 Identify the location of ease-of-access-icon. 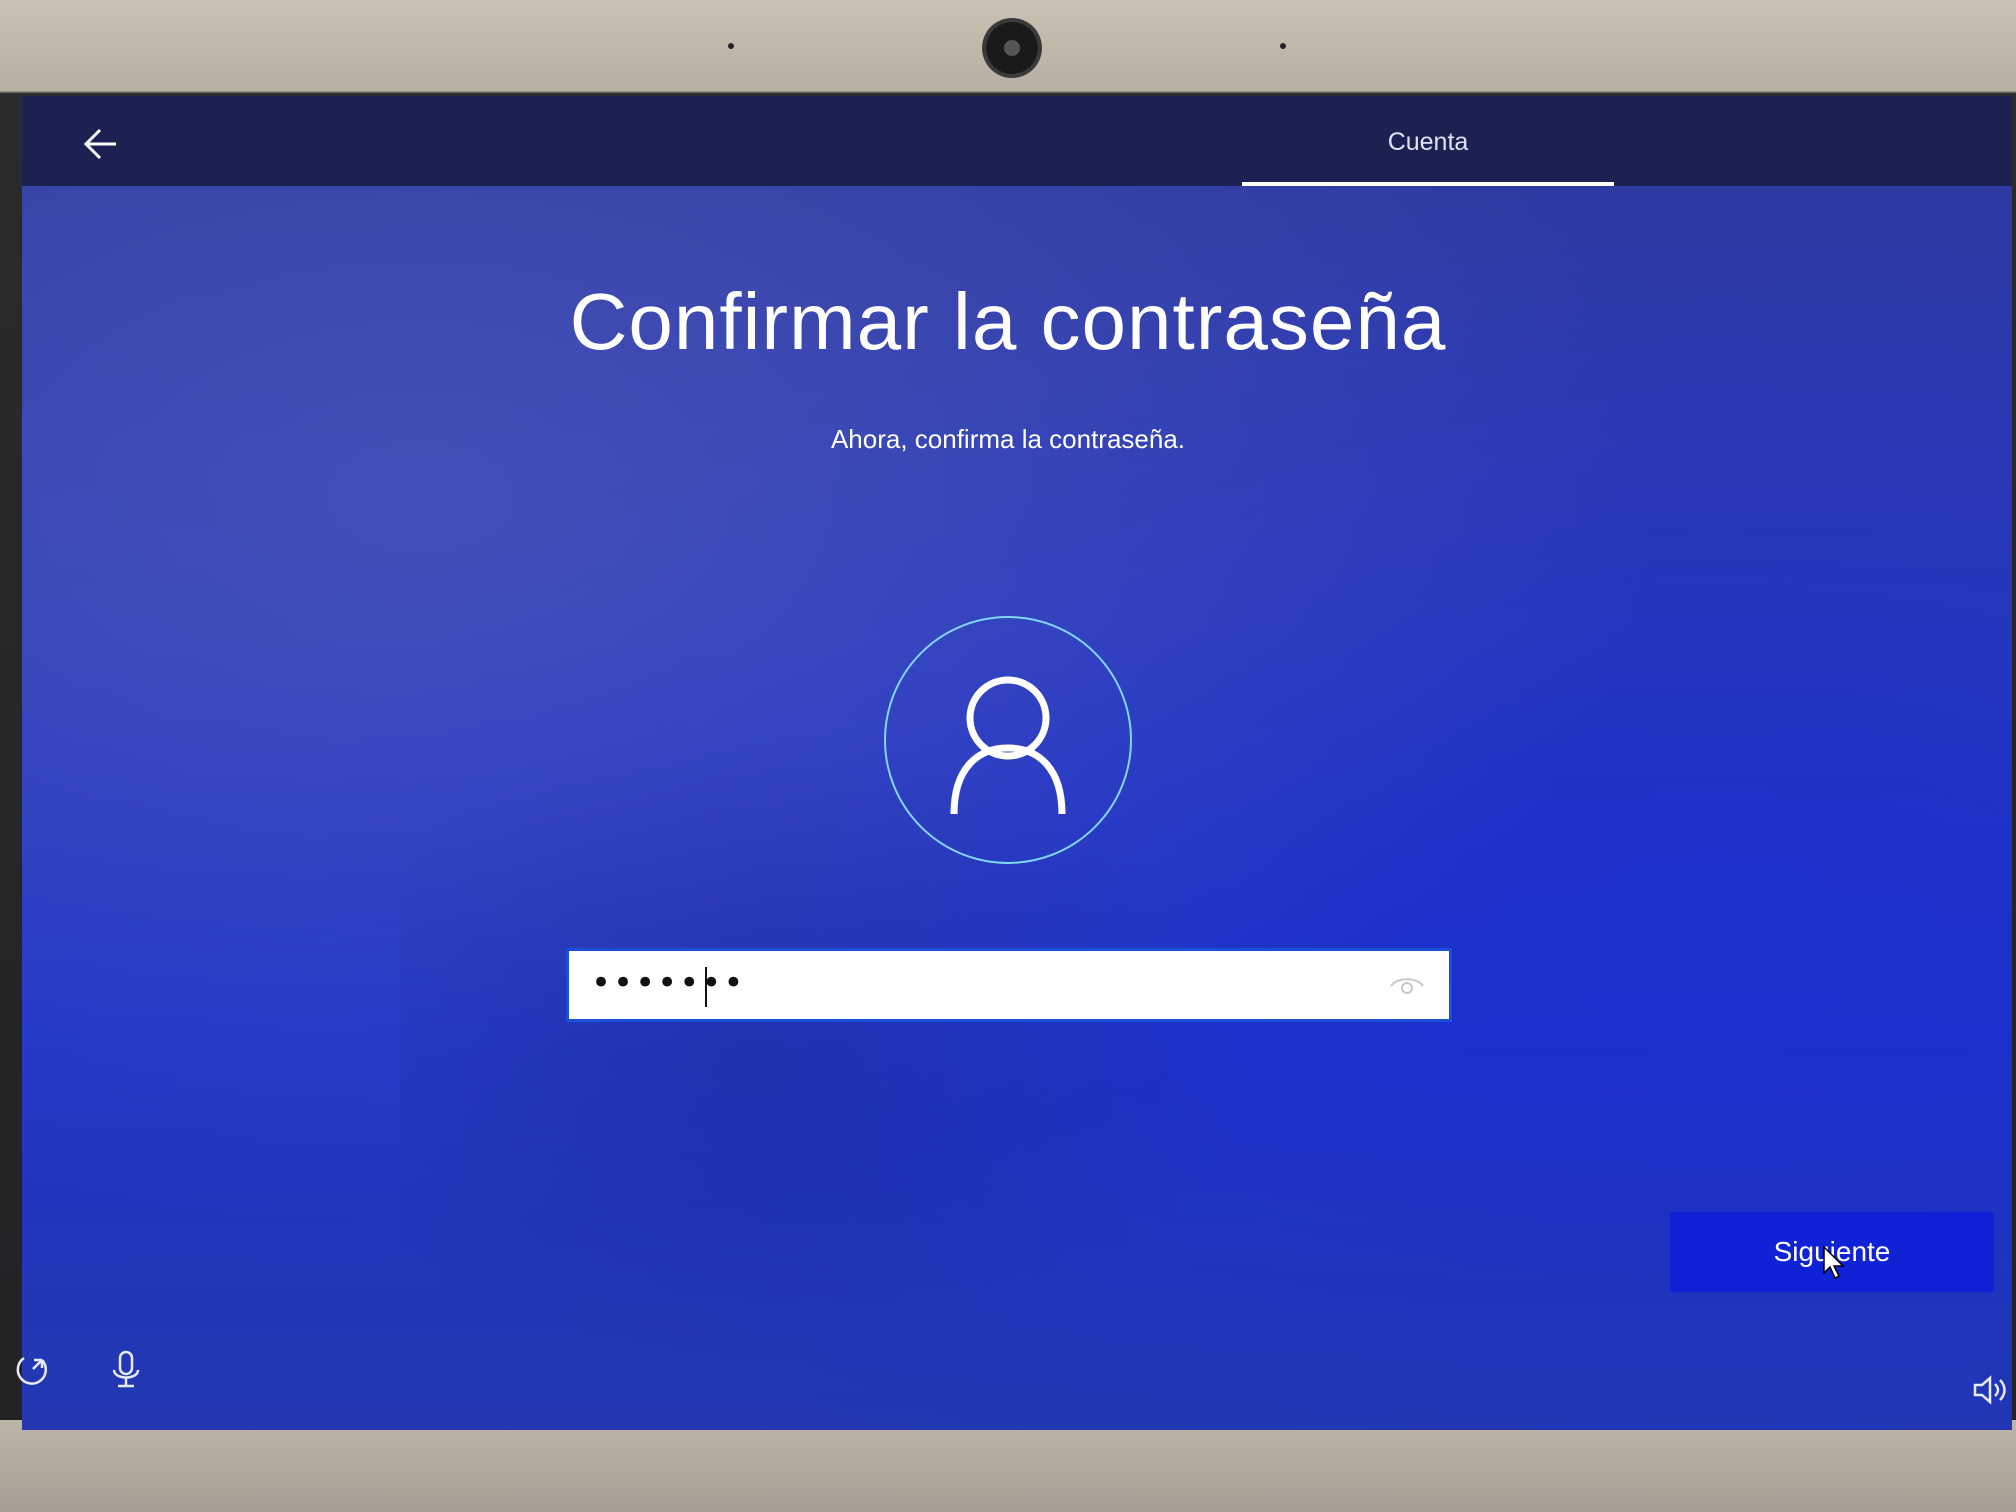
(32, 1370).